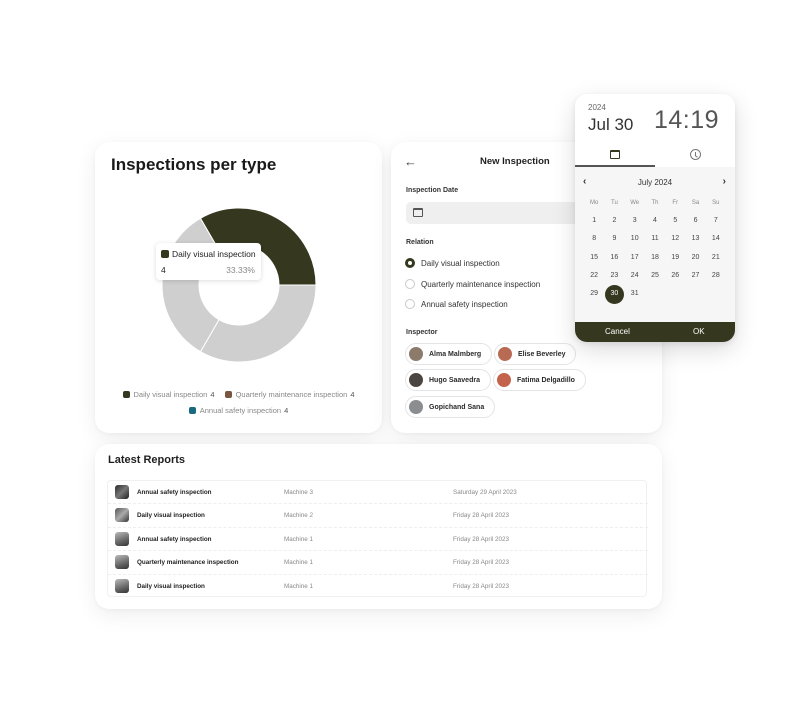 This screenshot has width=806, height=708. I want to click on inspector-chip: Fatima Delgadillo, so click(539, 380).